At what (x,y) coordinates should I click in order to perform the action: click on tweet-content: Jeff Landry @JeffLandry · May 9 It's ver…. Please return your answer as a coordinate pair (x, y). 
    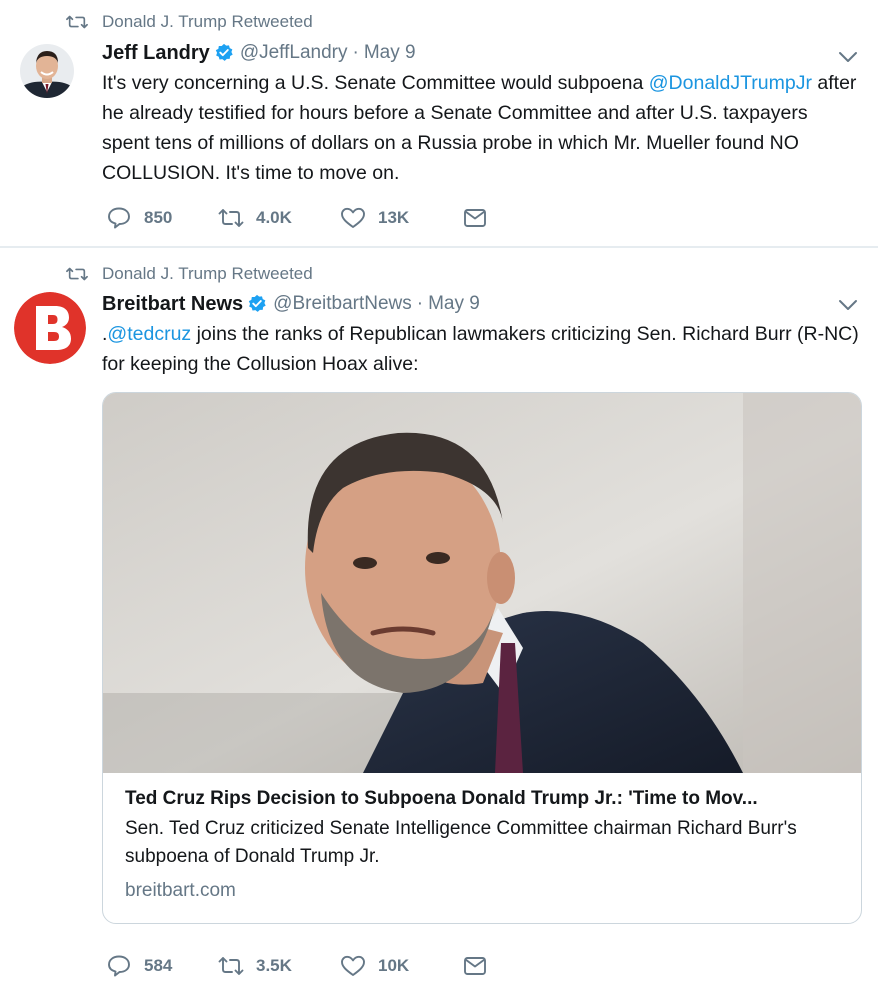
    Looking at the image, I should click on (481, 113).